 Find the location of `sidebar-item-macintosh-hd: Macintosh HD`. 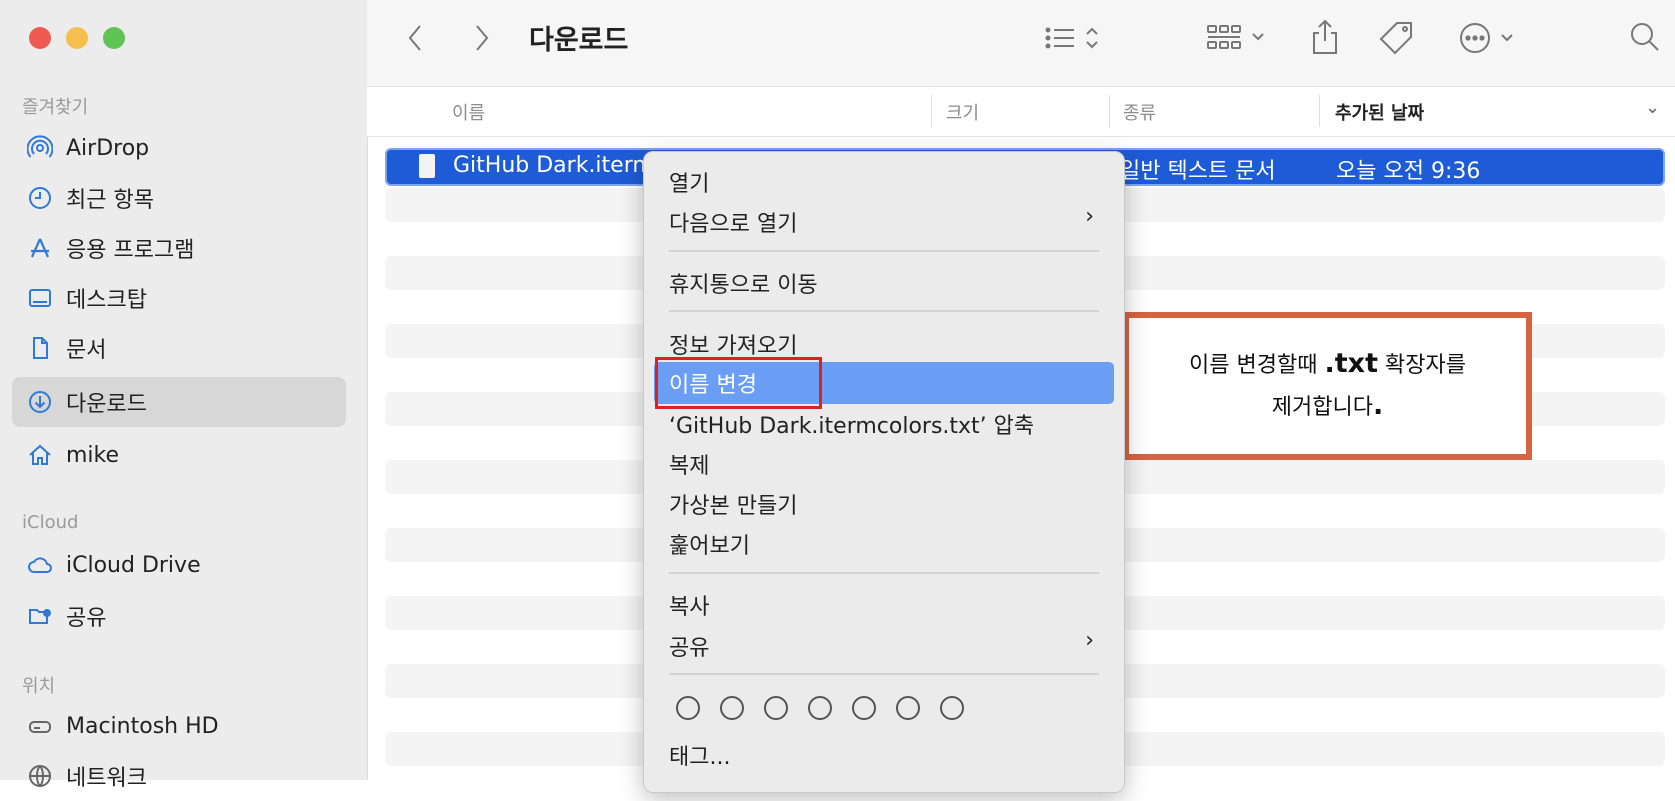

sidebar-item-macintosh-hd: Macintosh HD is located at coordinates (179, 726).